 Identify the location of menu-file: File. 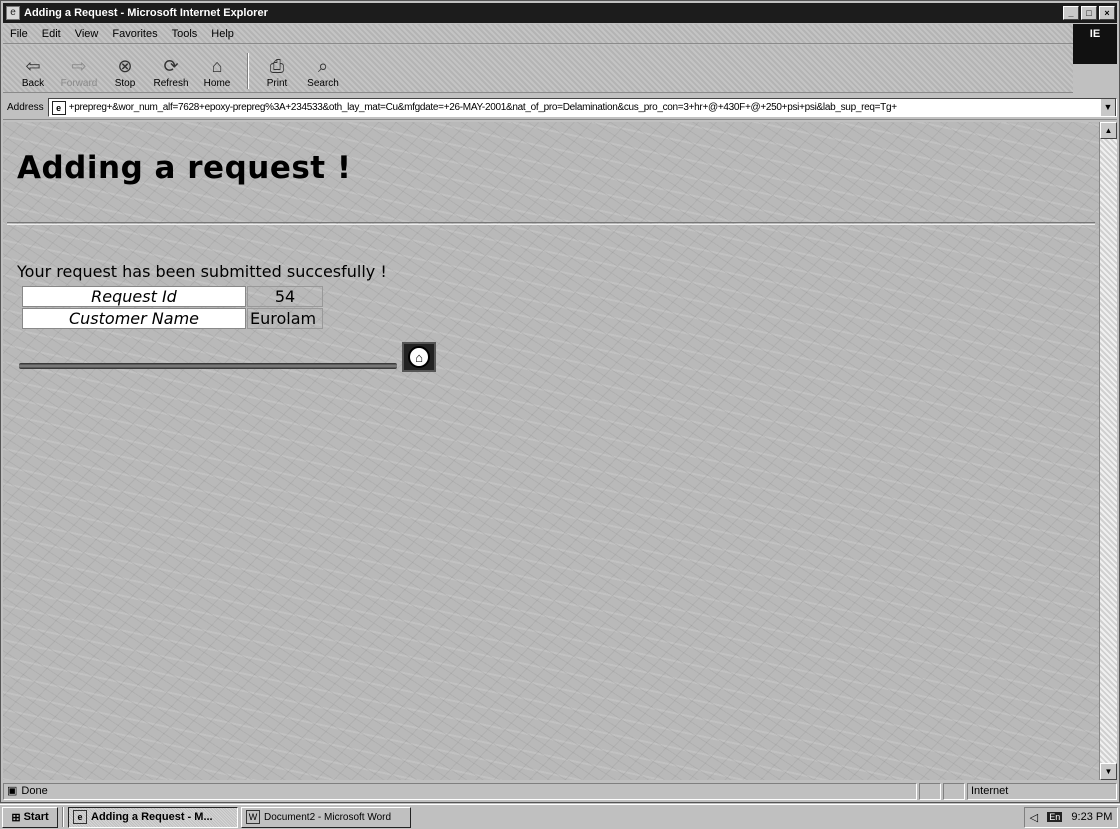
(19, 34).